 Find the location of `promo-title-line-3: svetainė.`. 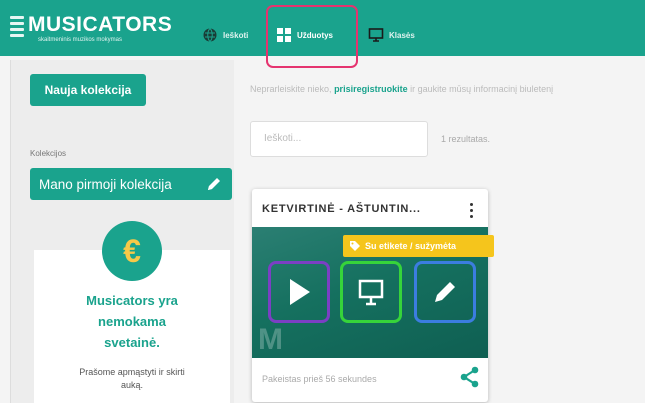

promo-title-line-3: svetainė. is located at coordinates (132, 342).